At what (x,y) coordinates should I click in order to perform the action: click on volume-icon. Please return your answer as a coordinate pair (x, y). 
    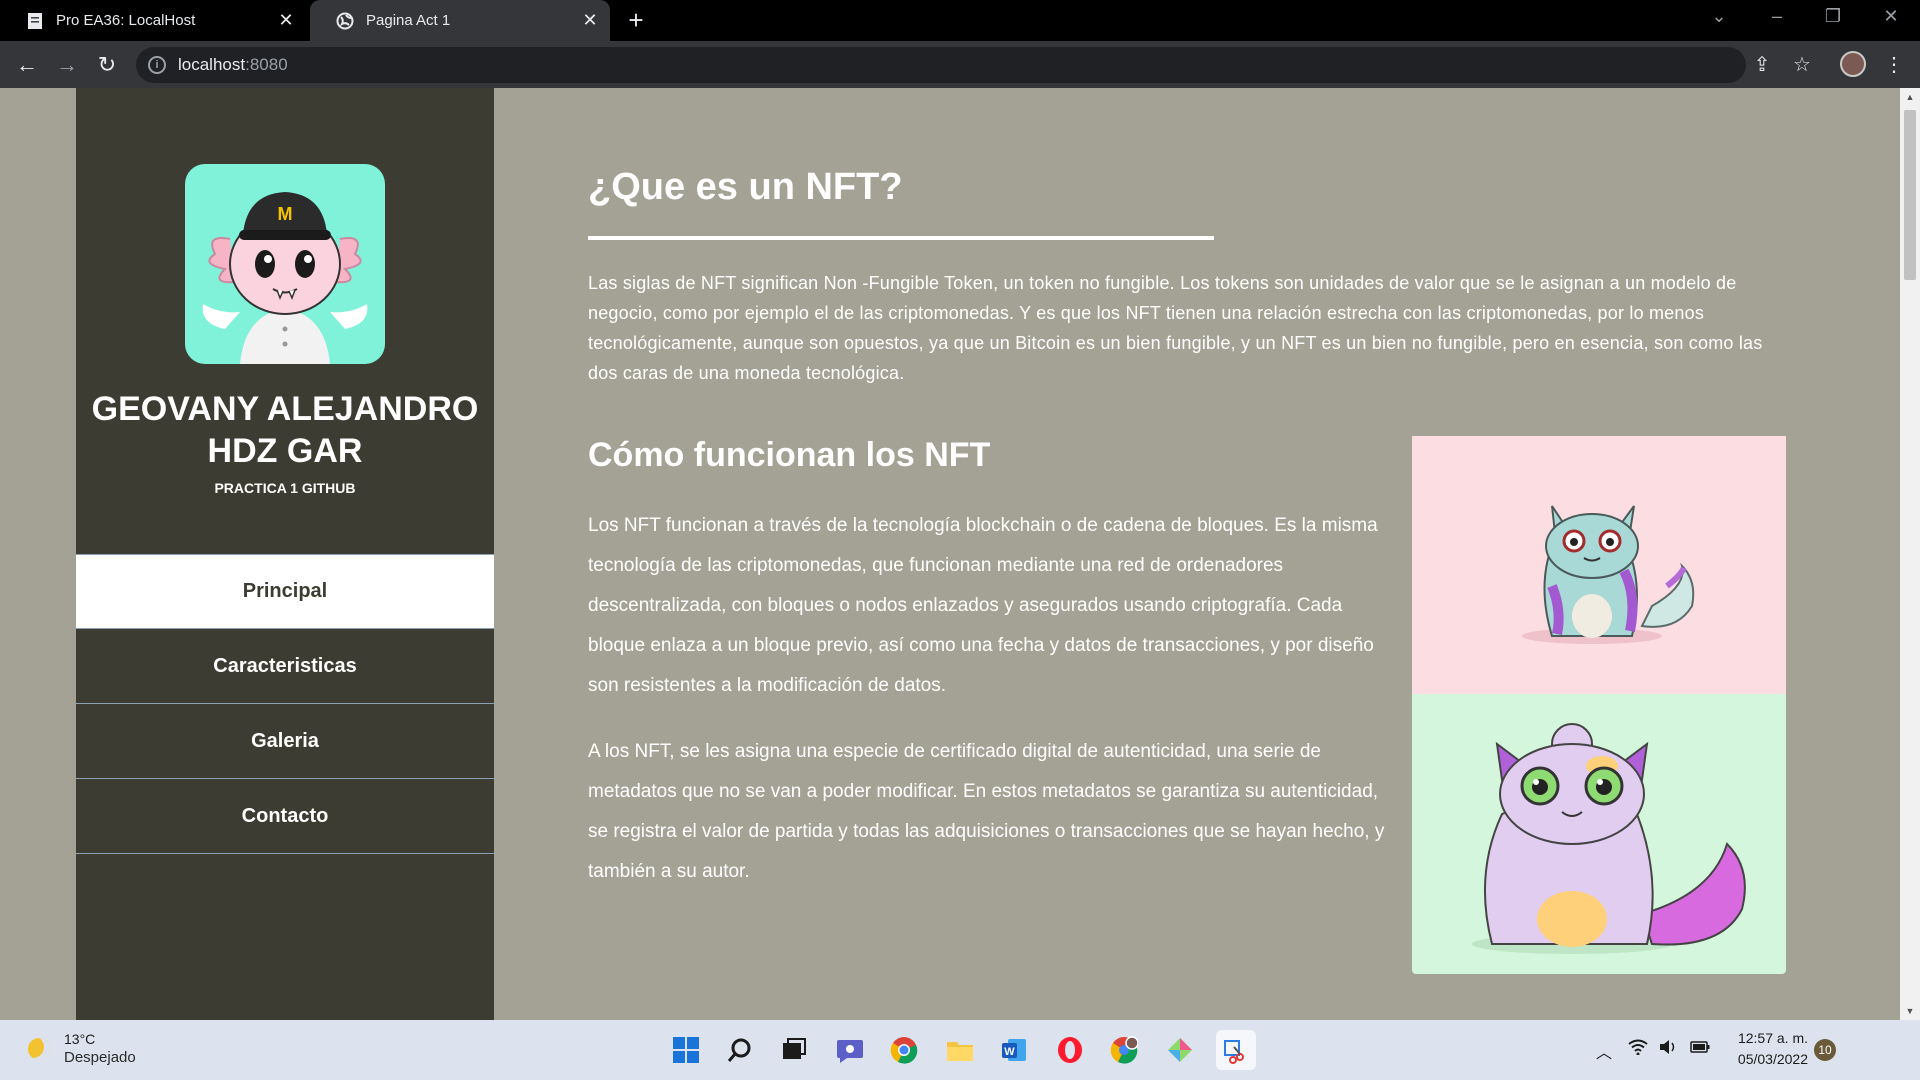
    Looking at the image, I should click on (1668, 1049).